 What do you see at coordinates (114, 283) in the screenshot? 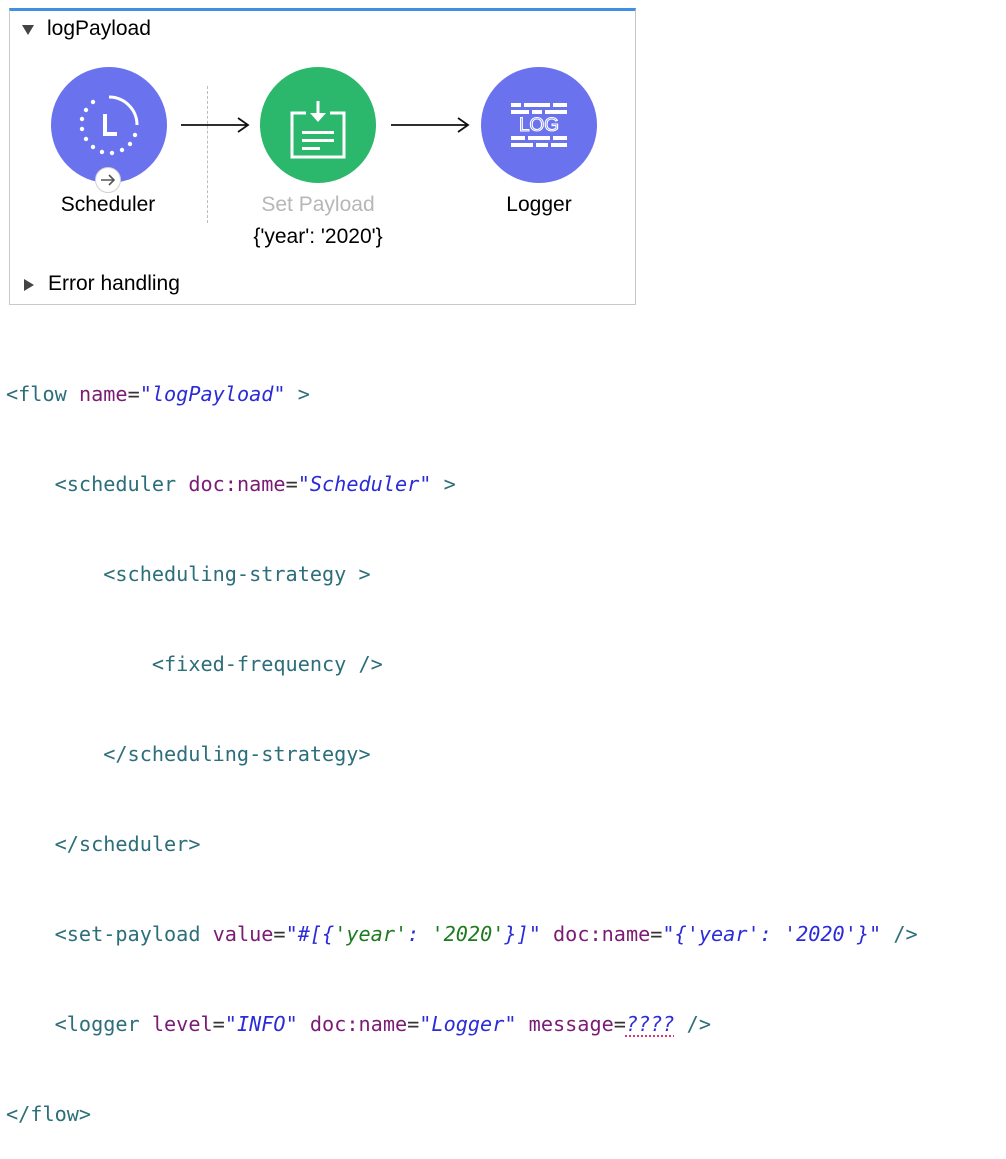
I see `error-handling-label: Error handling` at bounding box center [114, 283].